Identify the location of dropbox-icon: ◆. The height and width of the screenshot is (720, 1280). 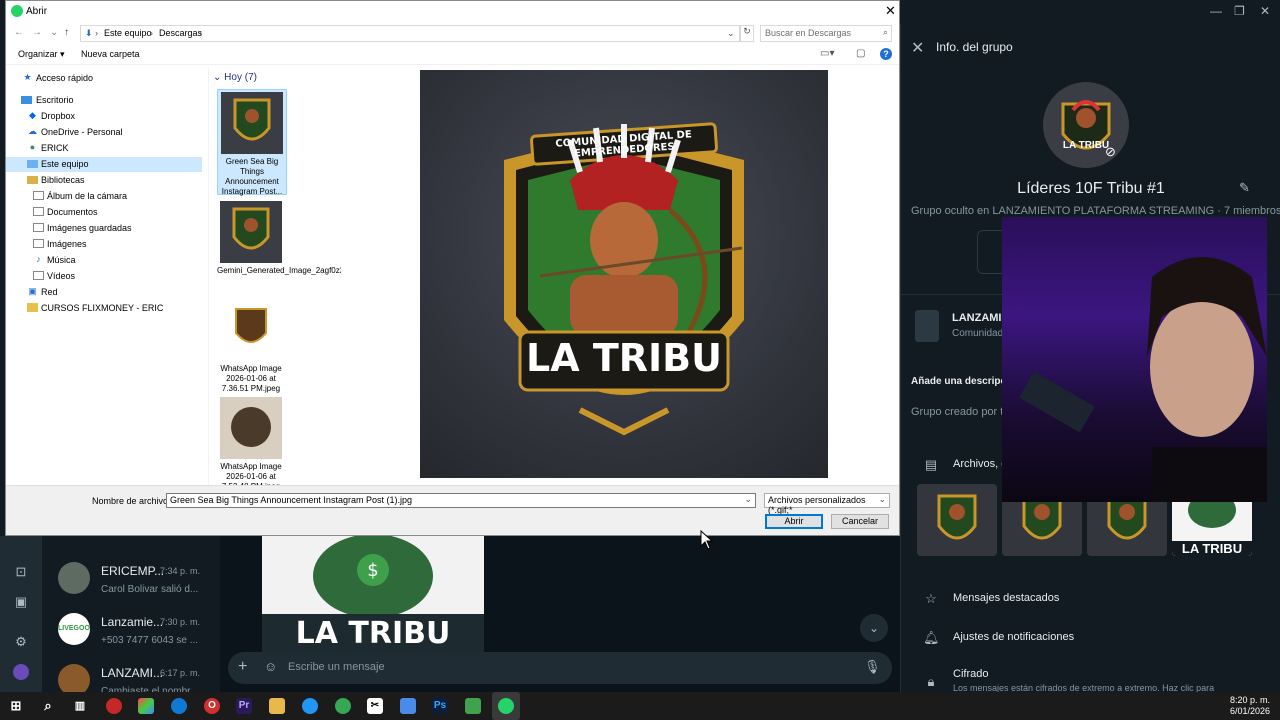
(32, 115).